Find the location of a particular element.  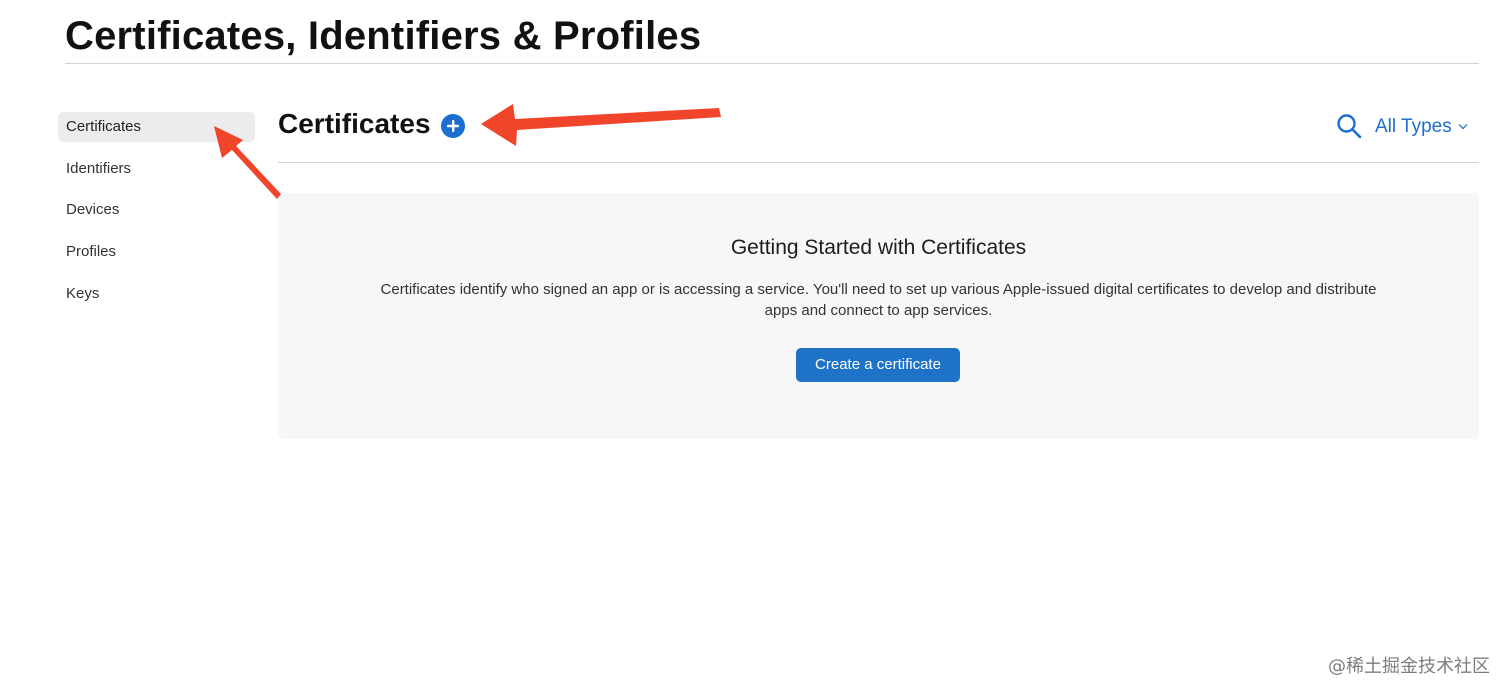

chevron-down-icon is located at coordinates (1463, 125).